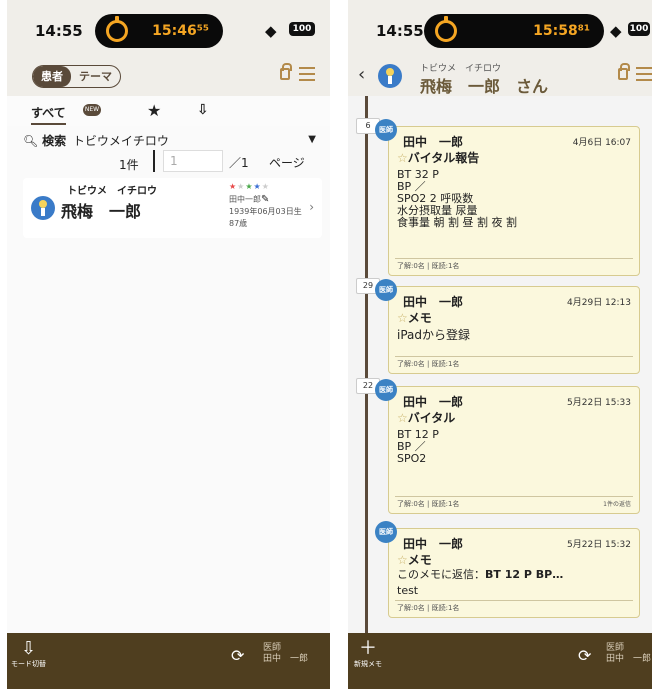 This screenshot has width=652, height=689. Describe the element at coordinates (129, 165) in the screenshot. I see `result-count: 1件` at that location.